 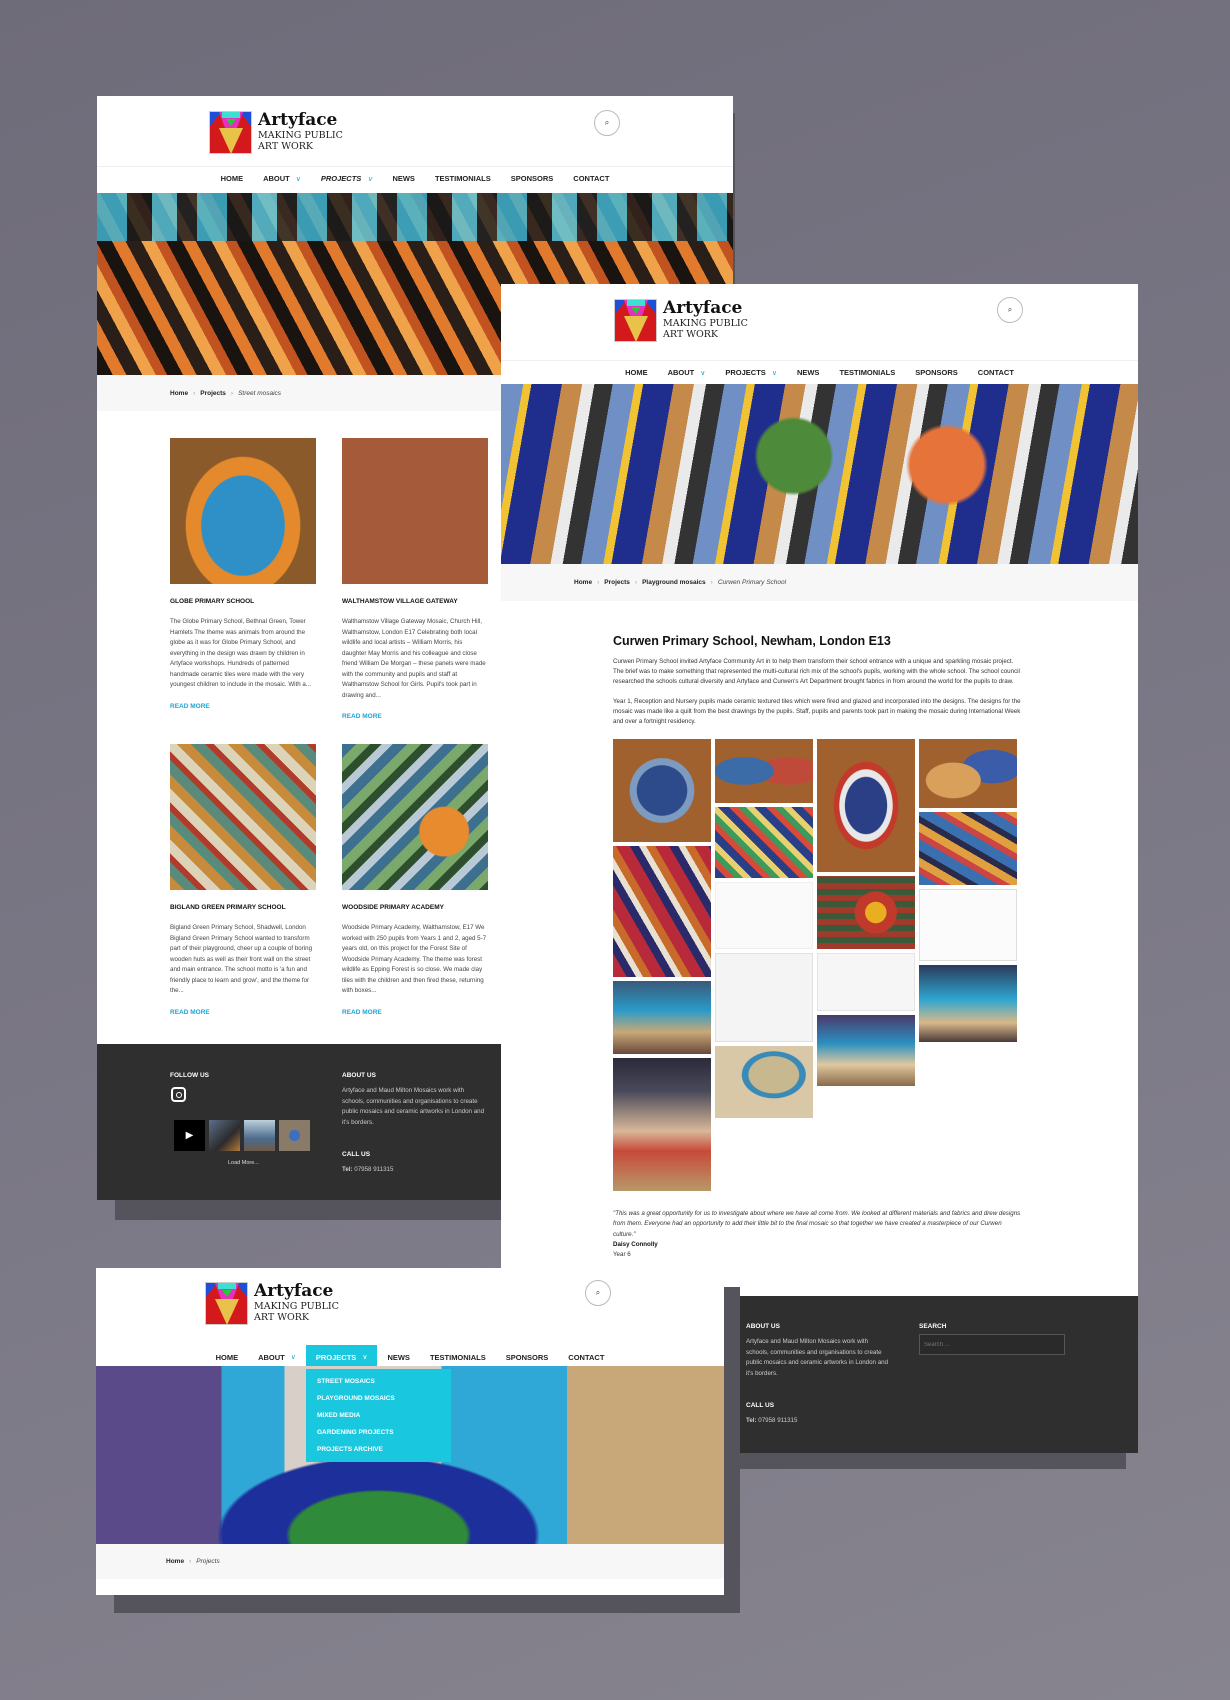 I want to click on menu-item-gardening-projects: GARDENING PROJECTS, so click(x=378, y=1432).